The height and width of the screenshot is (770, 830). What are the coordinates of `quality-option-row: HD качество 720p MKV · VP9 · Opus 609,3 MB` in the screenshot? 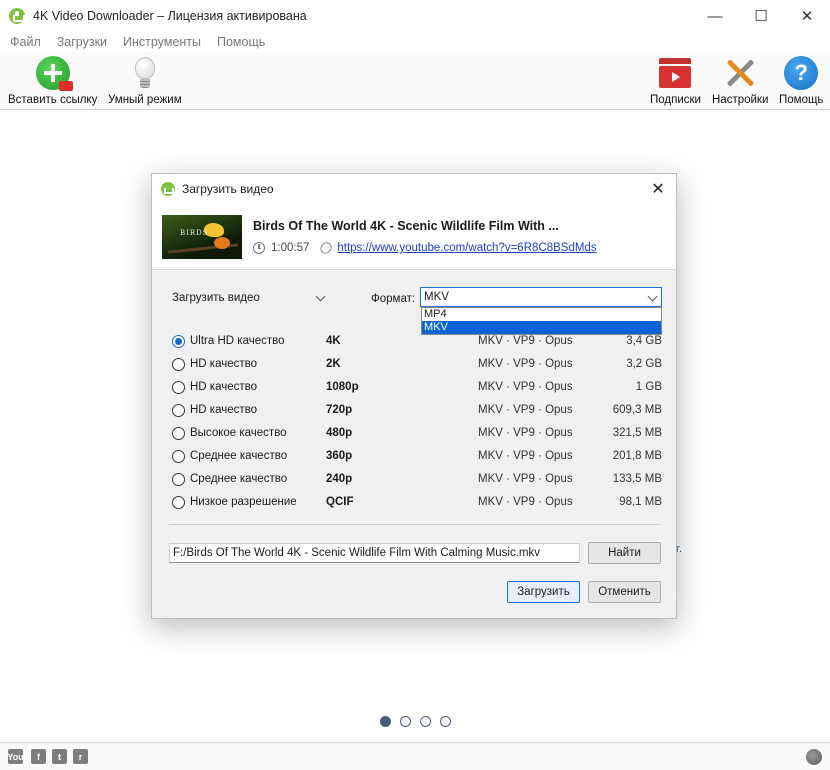 It's located at (417, 410).